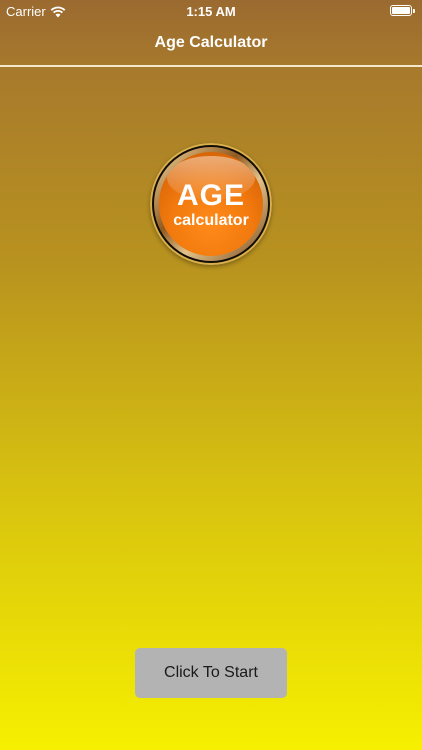 Image resolution: width=422 pixels, height=750 pixels. Describe the element at coordinates (210, 195) in the screenshot. I see `logo-title-age: AGE` at that location.